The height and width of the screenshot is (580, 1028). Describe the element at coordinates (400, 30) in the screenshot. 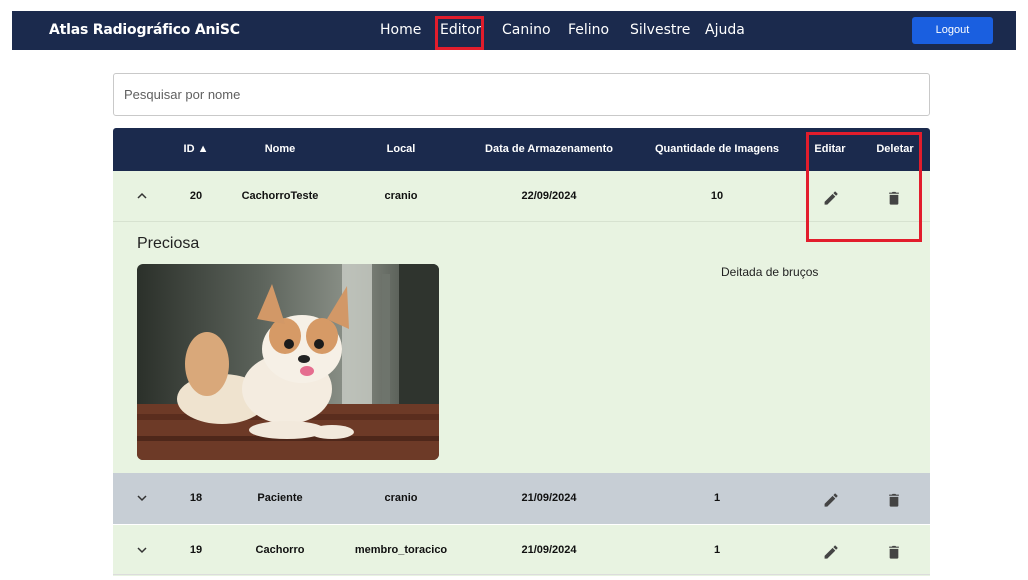

I see `nav-link-home: Home` at that location.